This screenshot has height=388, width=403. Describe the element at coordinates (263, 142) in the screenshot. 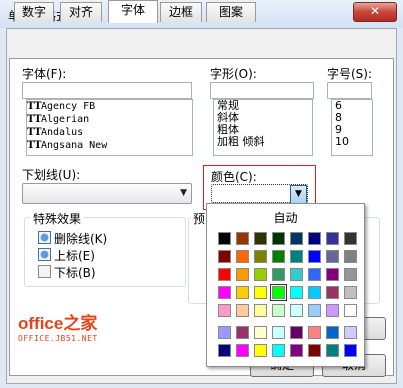

I see `list-item: 加粗 倾斜` at that location.